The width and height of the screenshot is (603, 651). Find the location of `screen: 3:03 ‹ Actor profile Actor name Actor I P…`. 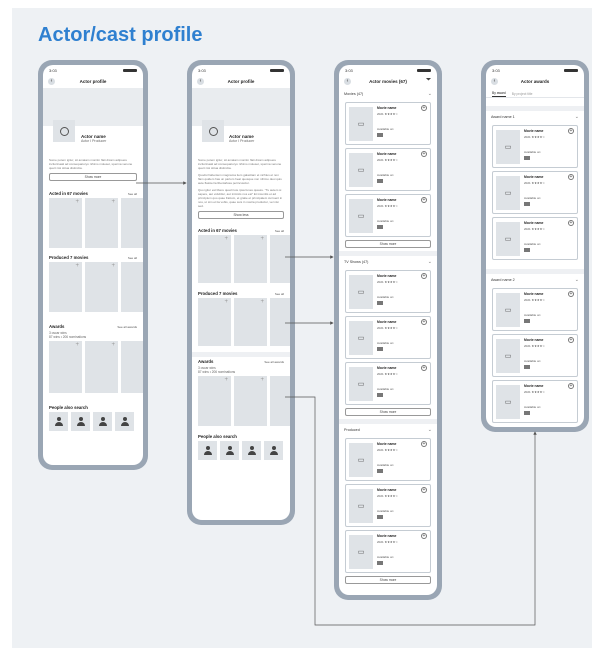

screen: 3:03 ‹ Actor profile Actor name Actor I P… is located at coordinates (241, 292).